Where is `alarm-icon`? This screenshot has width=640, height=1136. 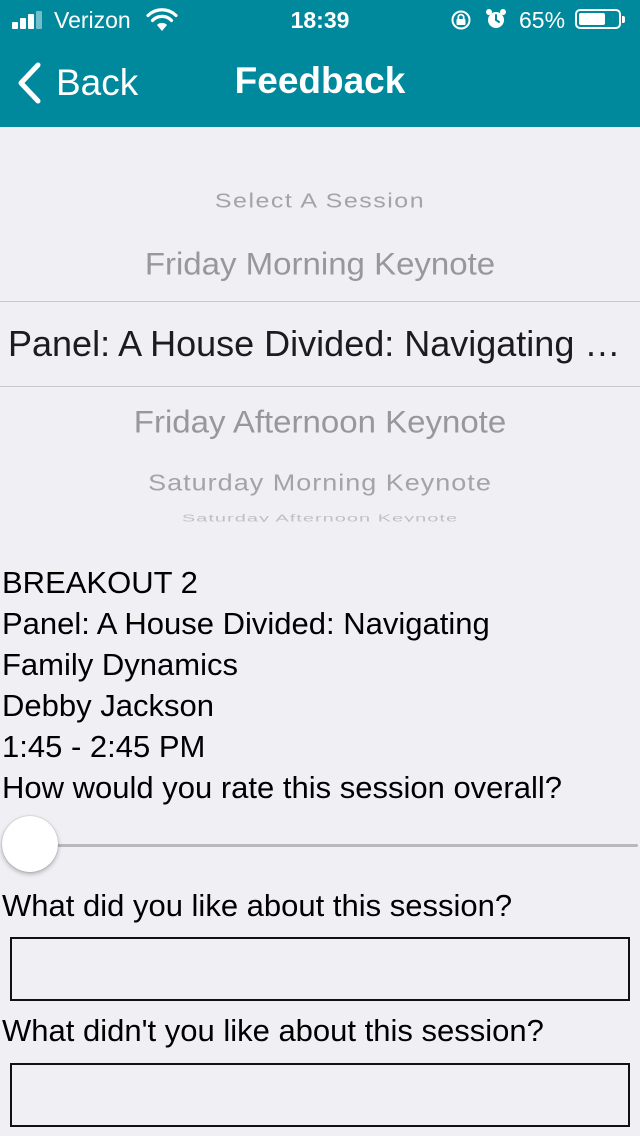
alarm-icon is located at coordinates (496, 18).